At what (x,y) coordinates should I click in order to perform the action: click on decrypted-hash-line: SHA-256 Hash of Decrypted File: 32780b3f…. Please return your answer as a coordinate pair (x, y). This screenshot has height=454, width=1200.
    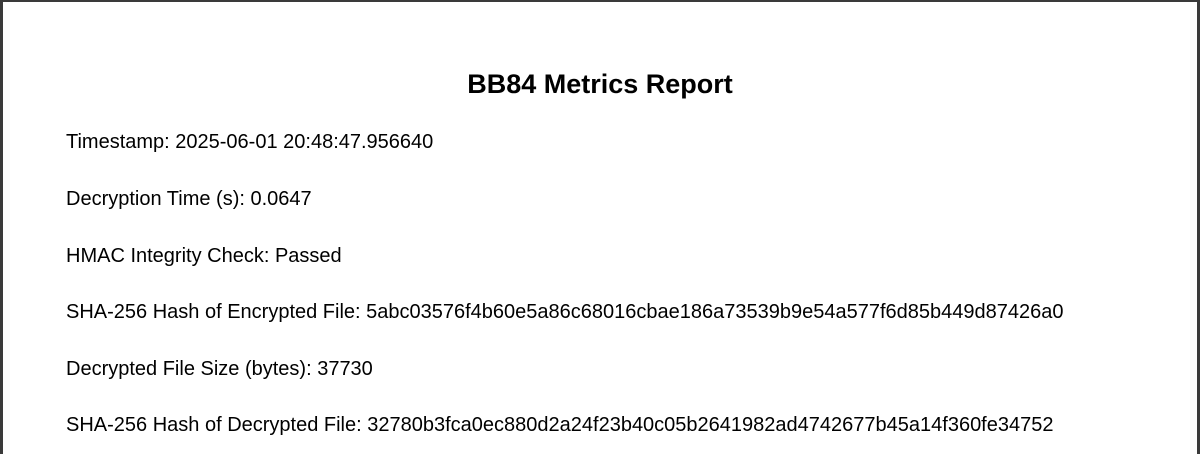
    Looking at the image, I should click on (560, 425).